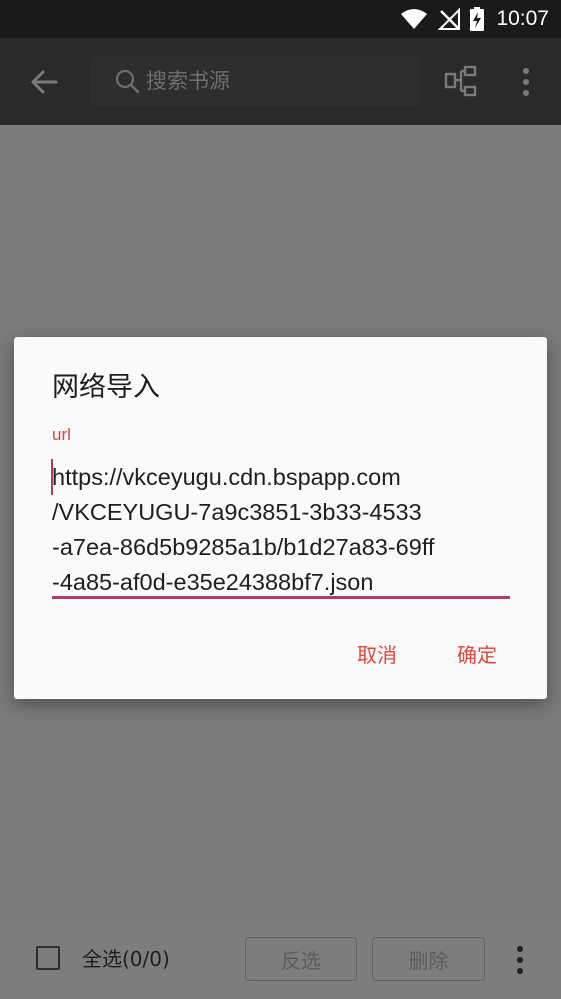 The image size is (561, 999). What do you see at coordinates (44, 82) in the screenshot?
I see `arrow-left-icon` at bounding box center [44, 82].